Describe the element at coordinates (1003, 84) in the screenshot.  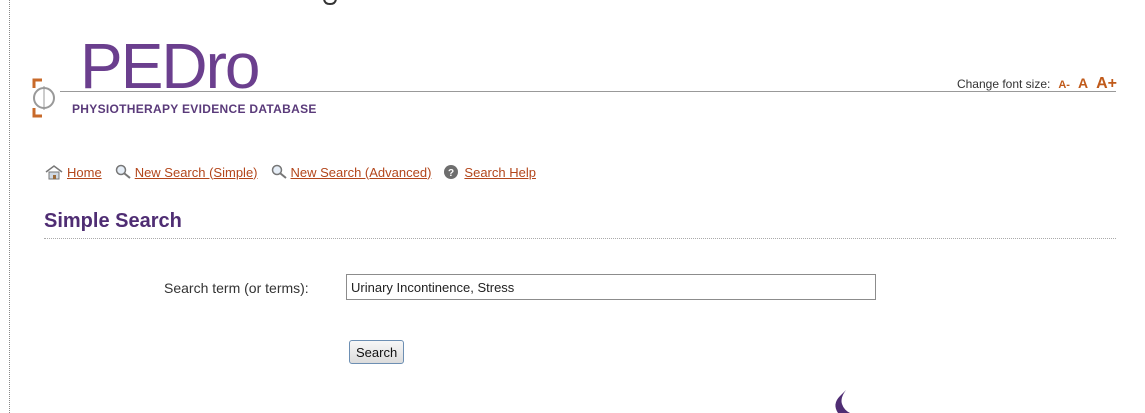
I see `font-size-label: Change font size:` at that location.